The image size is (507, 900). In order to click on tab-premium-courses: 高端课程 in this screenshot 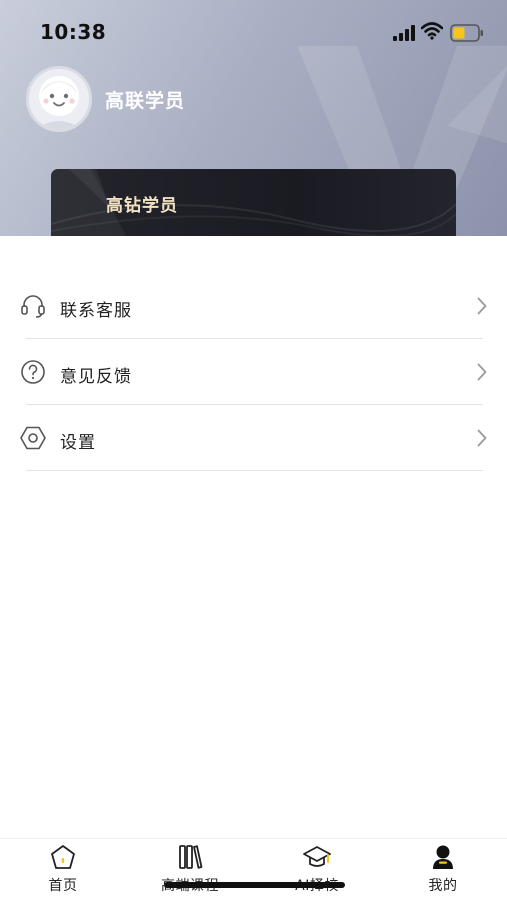, I will do `click(190, 870)`.